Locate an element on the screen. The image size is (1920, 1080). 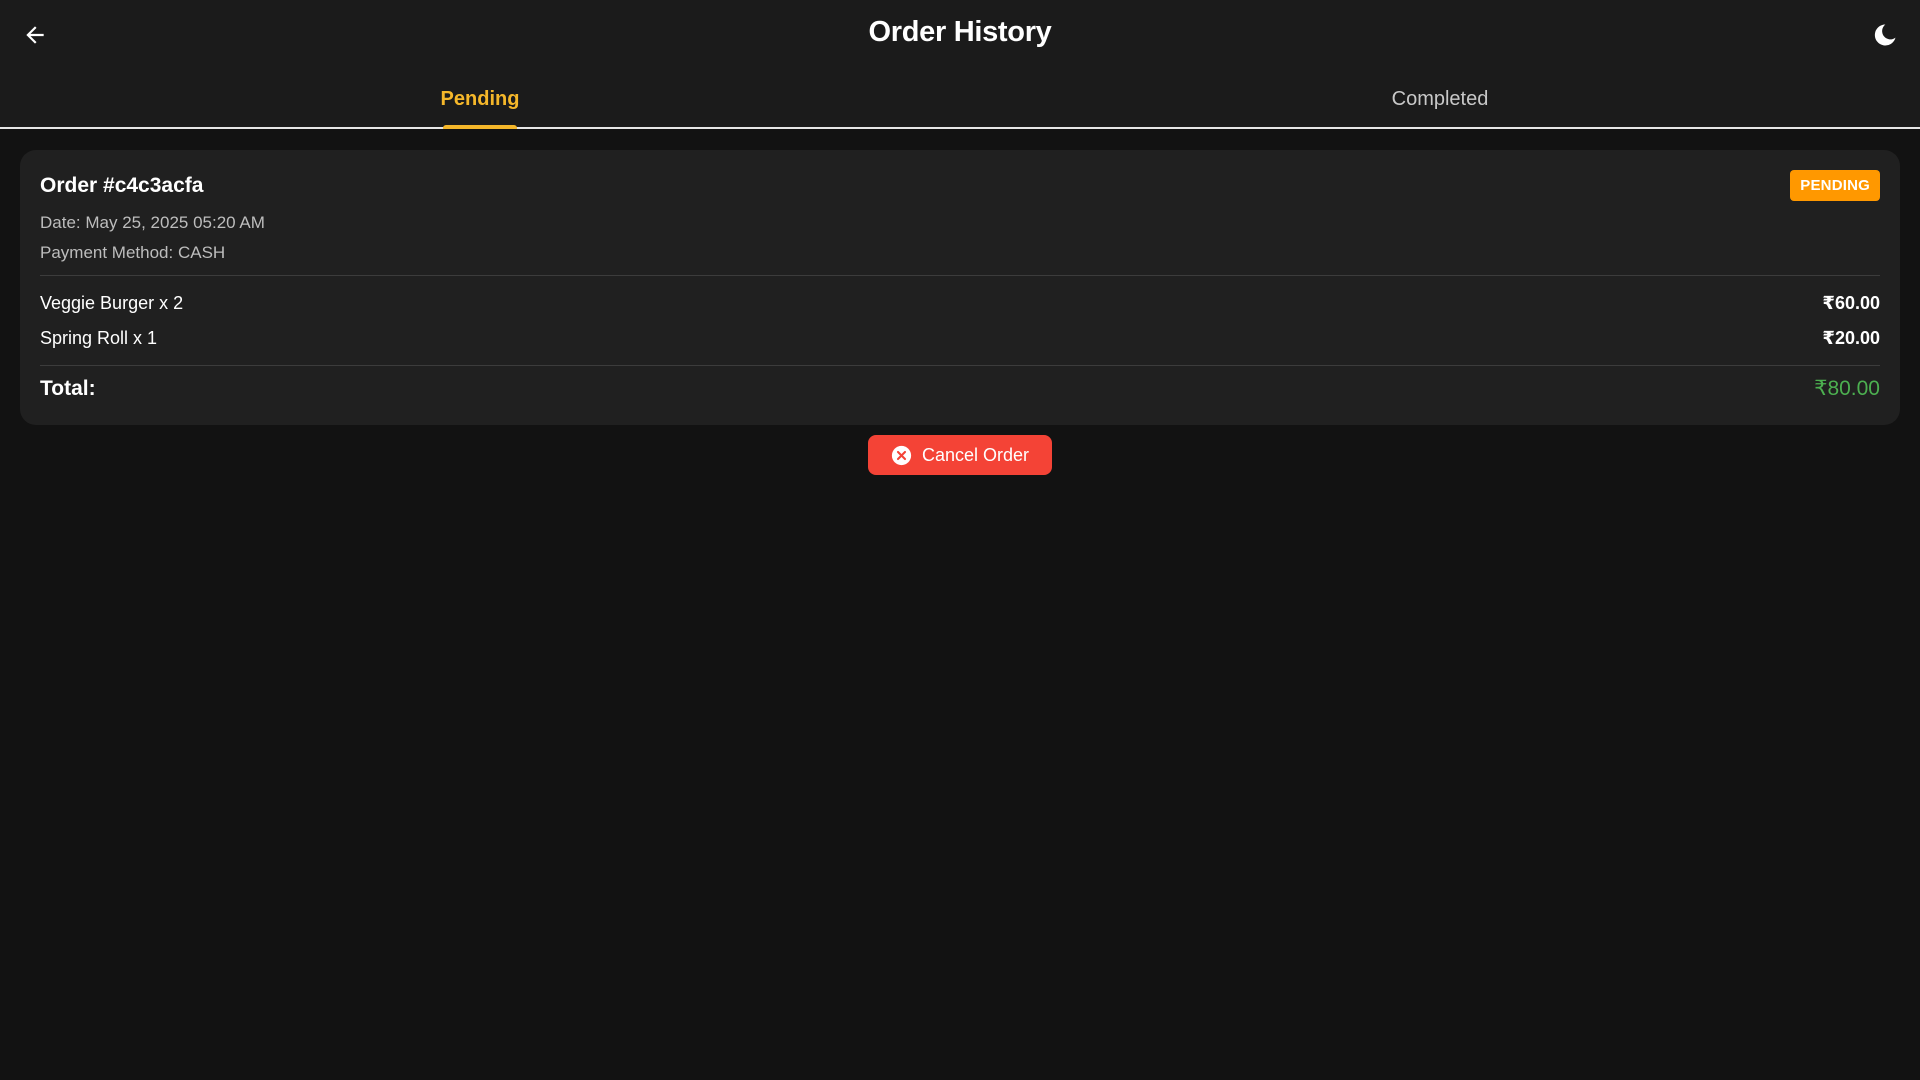
tab-completed: Completed is located at coordinates (1440, 98).